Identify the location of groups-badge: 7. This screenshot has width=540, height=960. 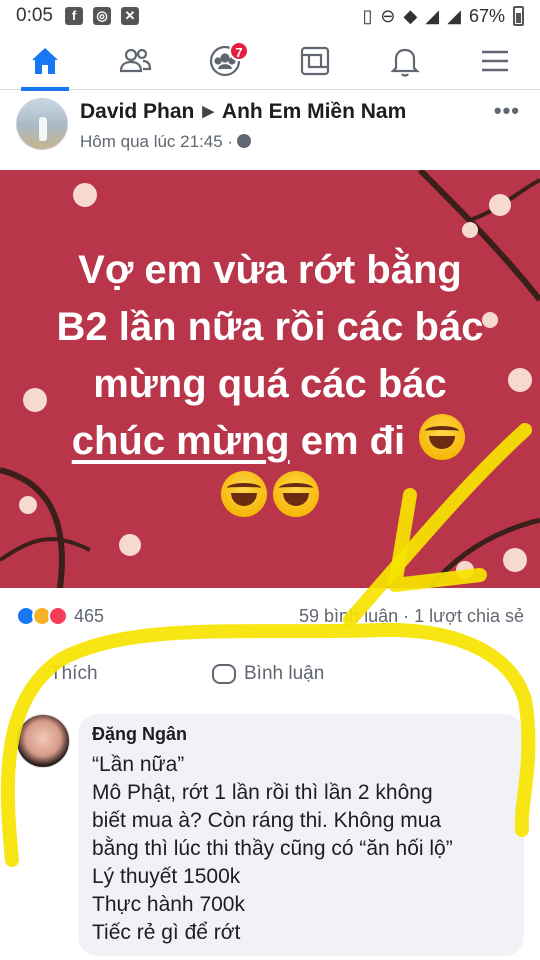
(239, 50).